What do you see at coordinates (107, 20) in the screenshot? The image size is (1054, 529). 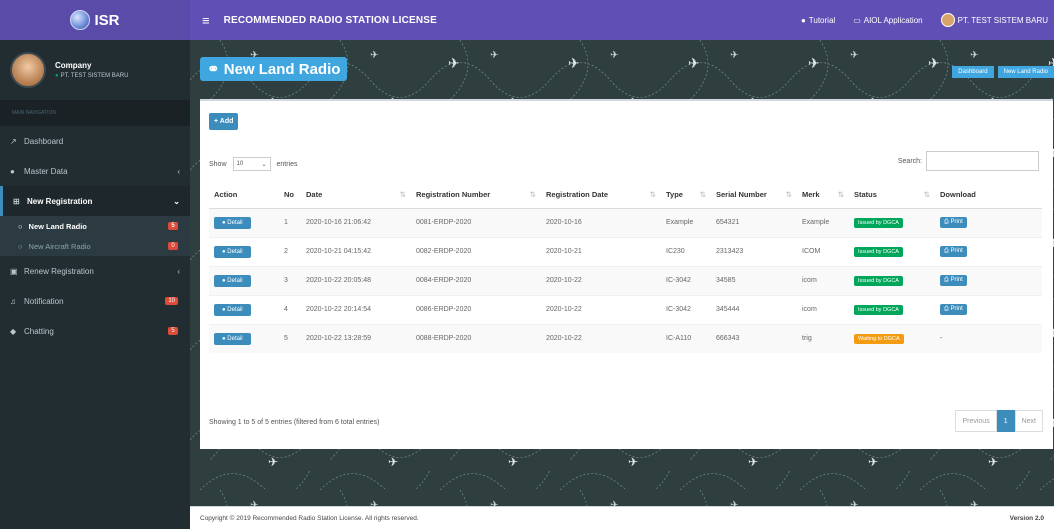 I see `logo-text: ISR` at bounding box center [107, 20].